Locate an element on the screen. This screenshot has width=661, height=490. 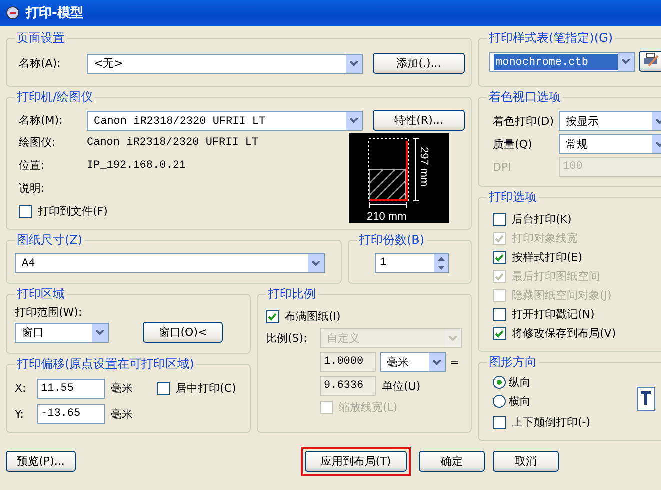
group-title: 打印机/绘图仪 is located at coordinates (55, 97).